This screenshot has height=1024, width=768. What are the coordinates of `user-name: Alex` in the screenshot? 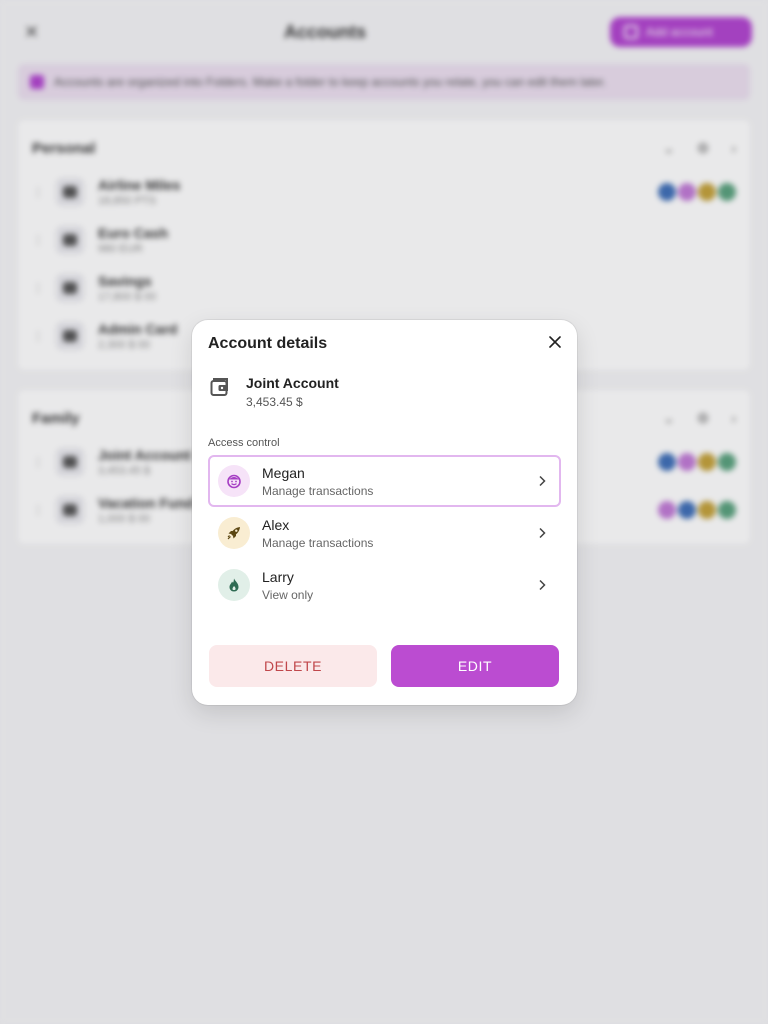 It's located at (276, 524).